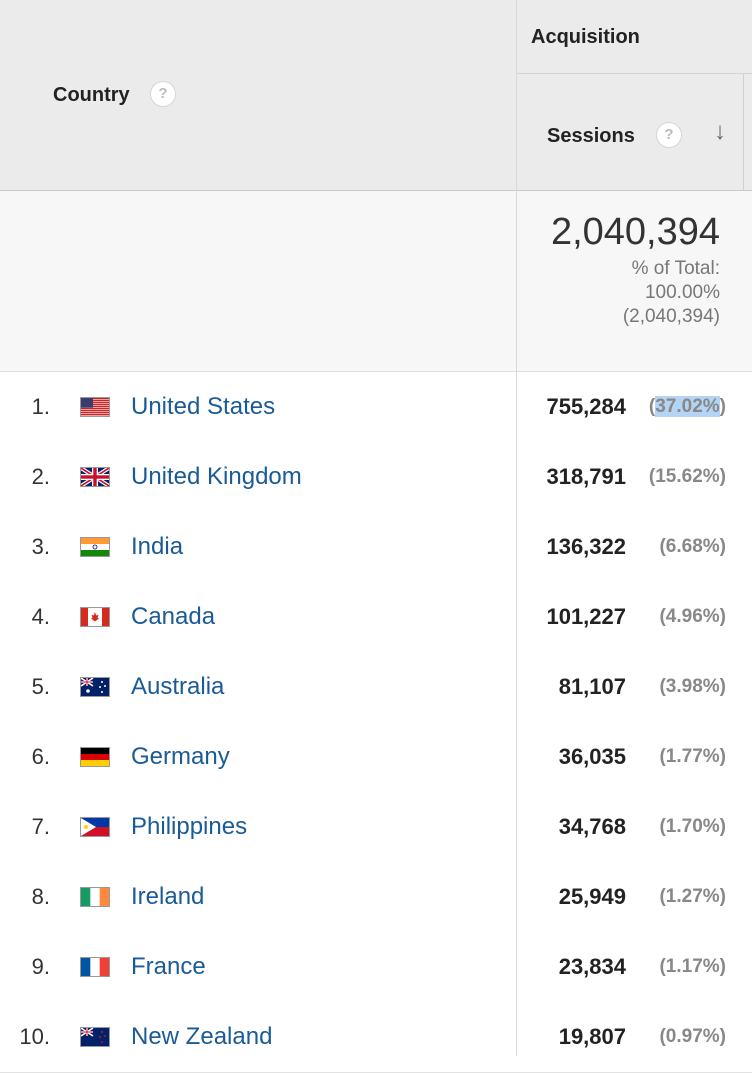 The image size is (752, 1073). I want to click on sessions-value: 81,107, so click(592, 686).